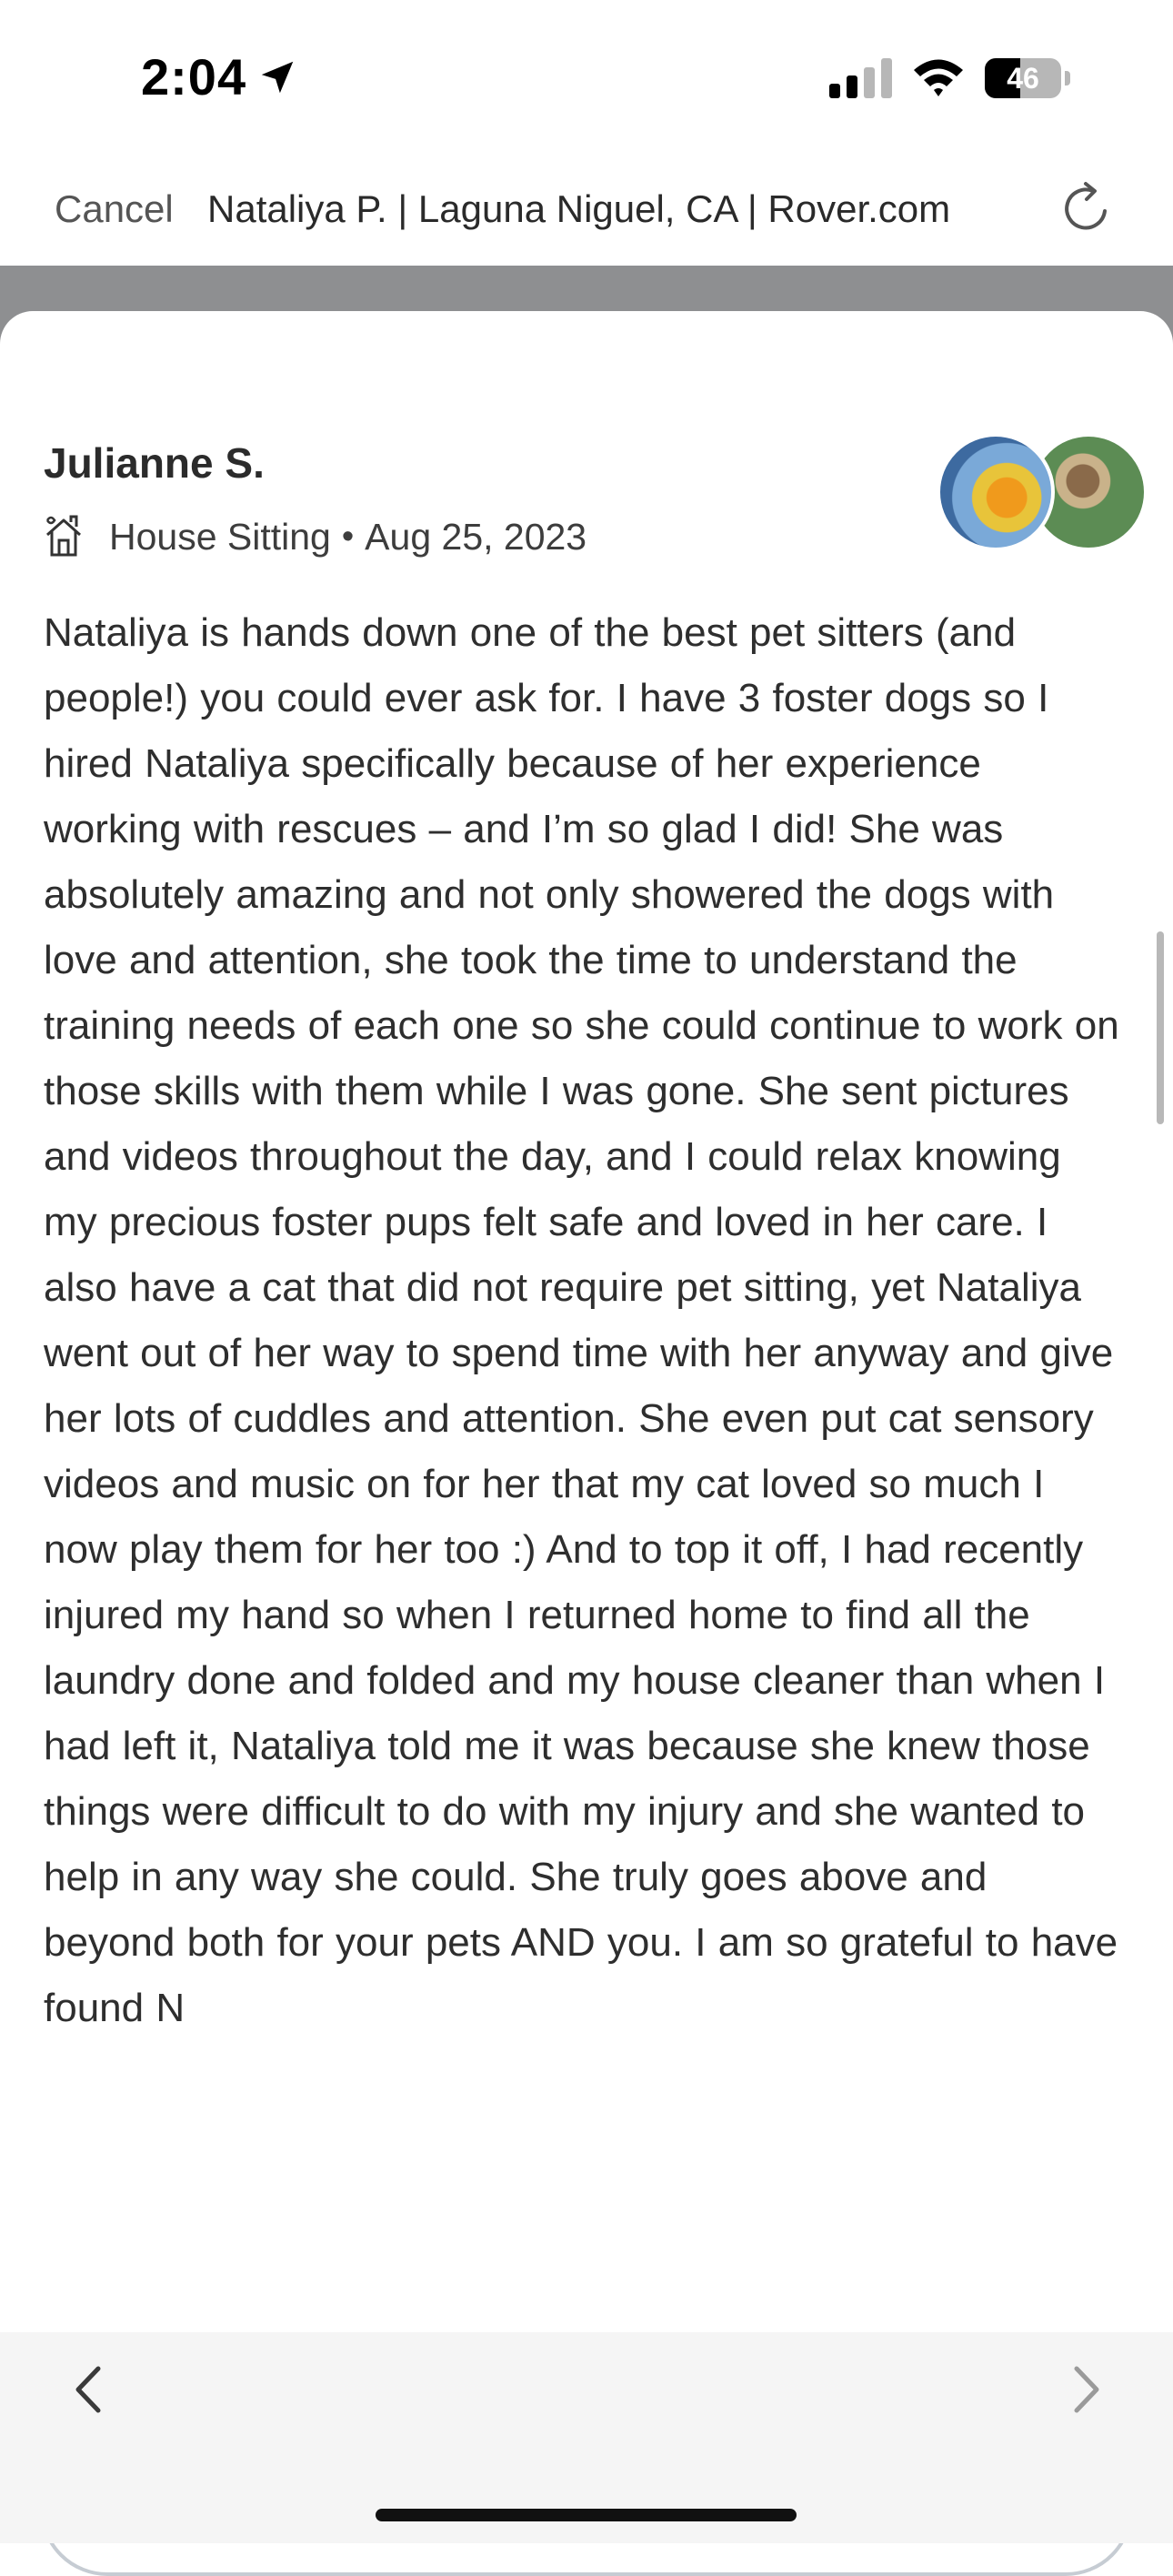 The width and height of the screenshot is (1173, 2576). What do you see at coordinates (220, 536) in the screenshot?
I see `service-type: House Sitting` at bounding box center [220, 536].